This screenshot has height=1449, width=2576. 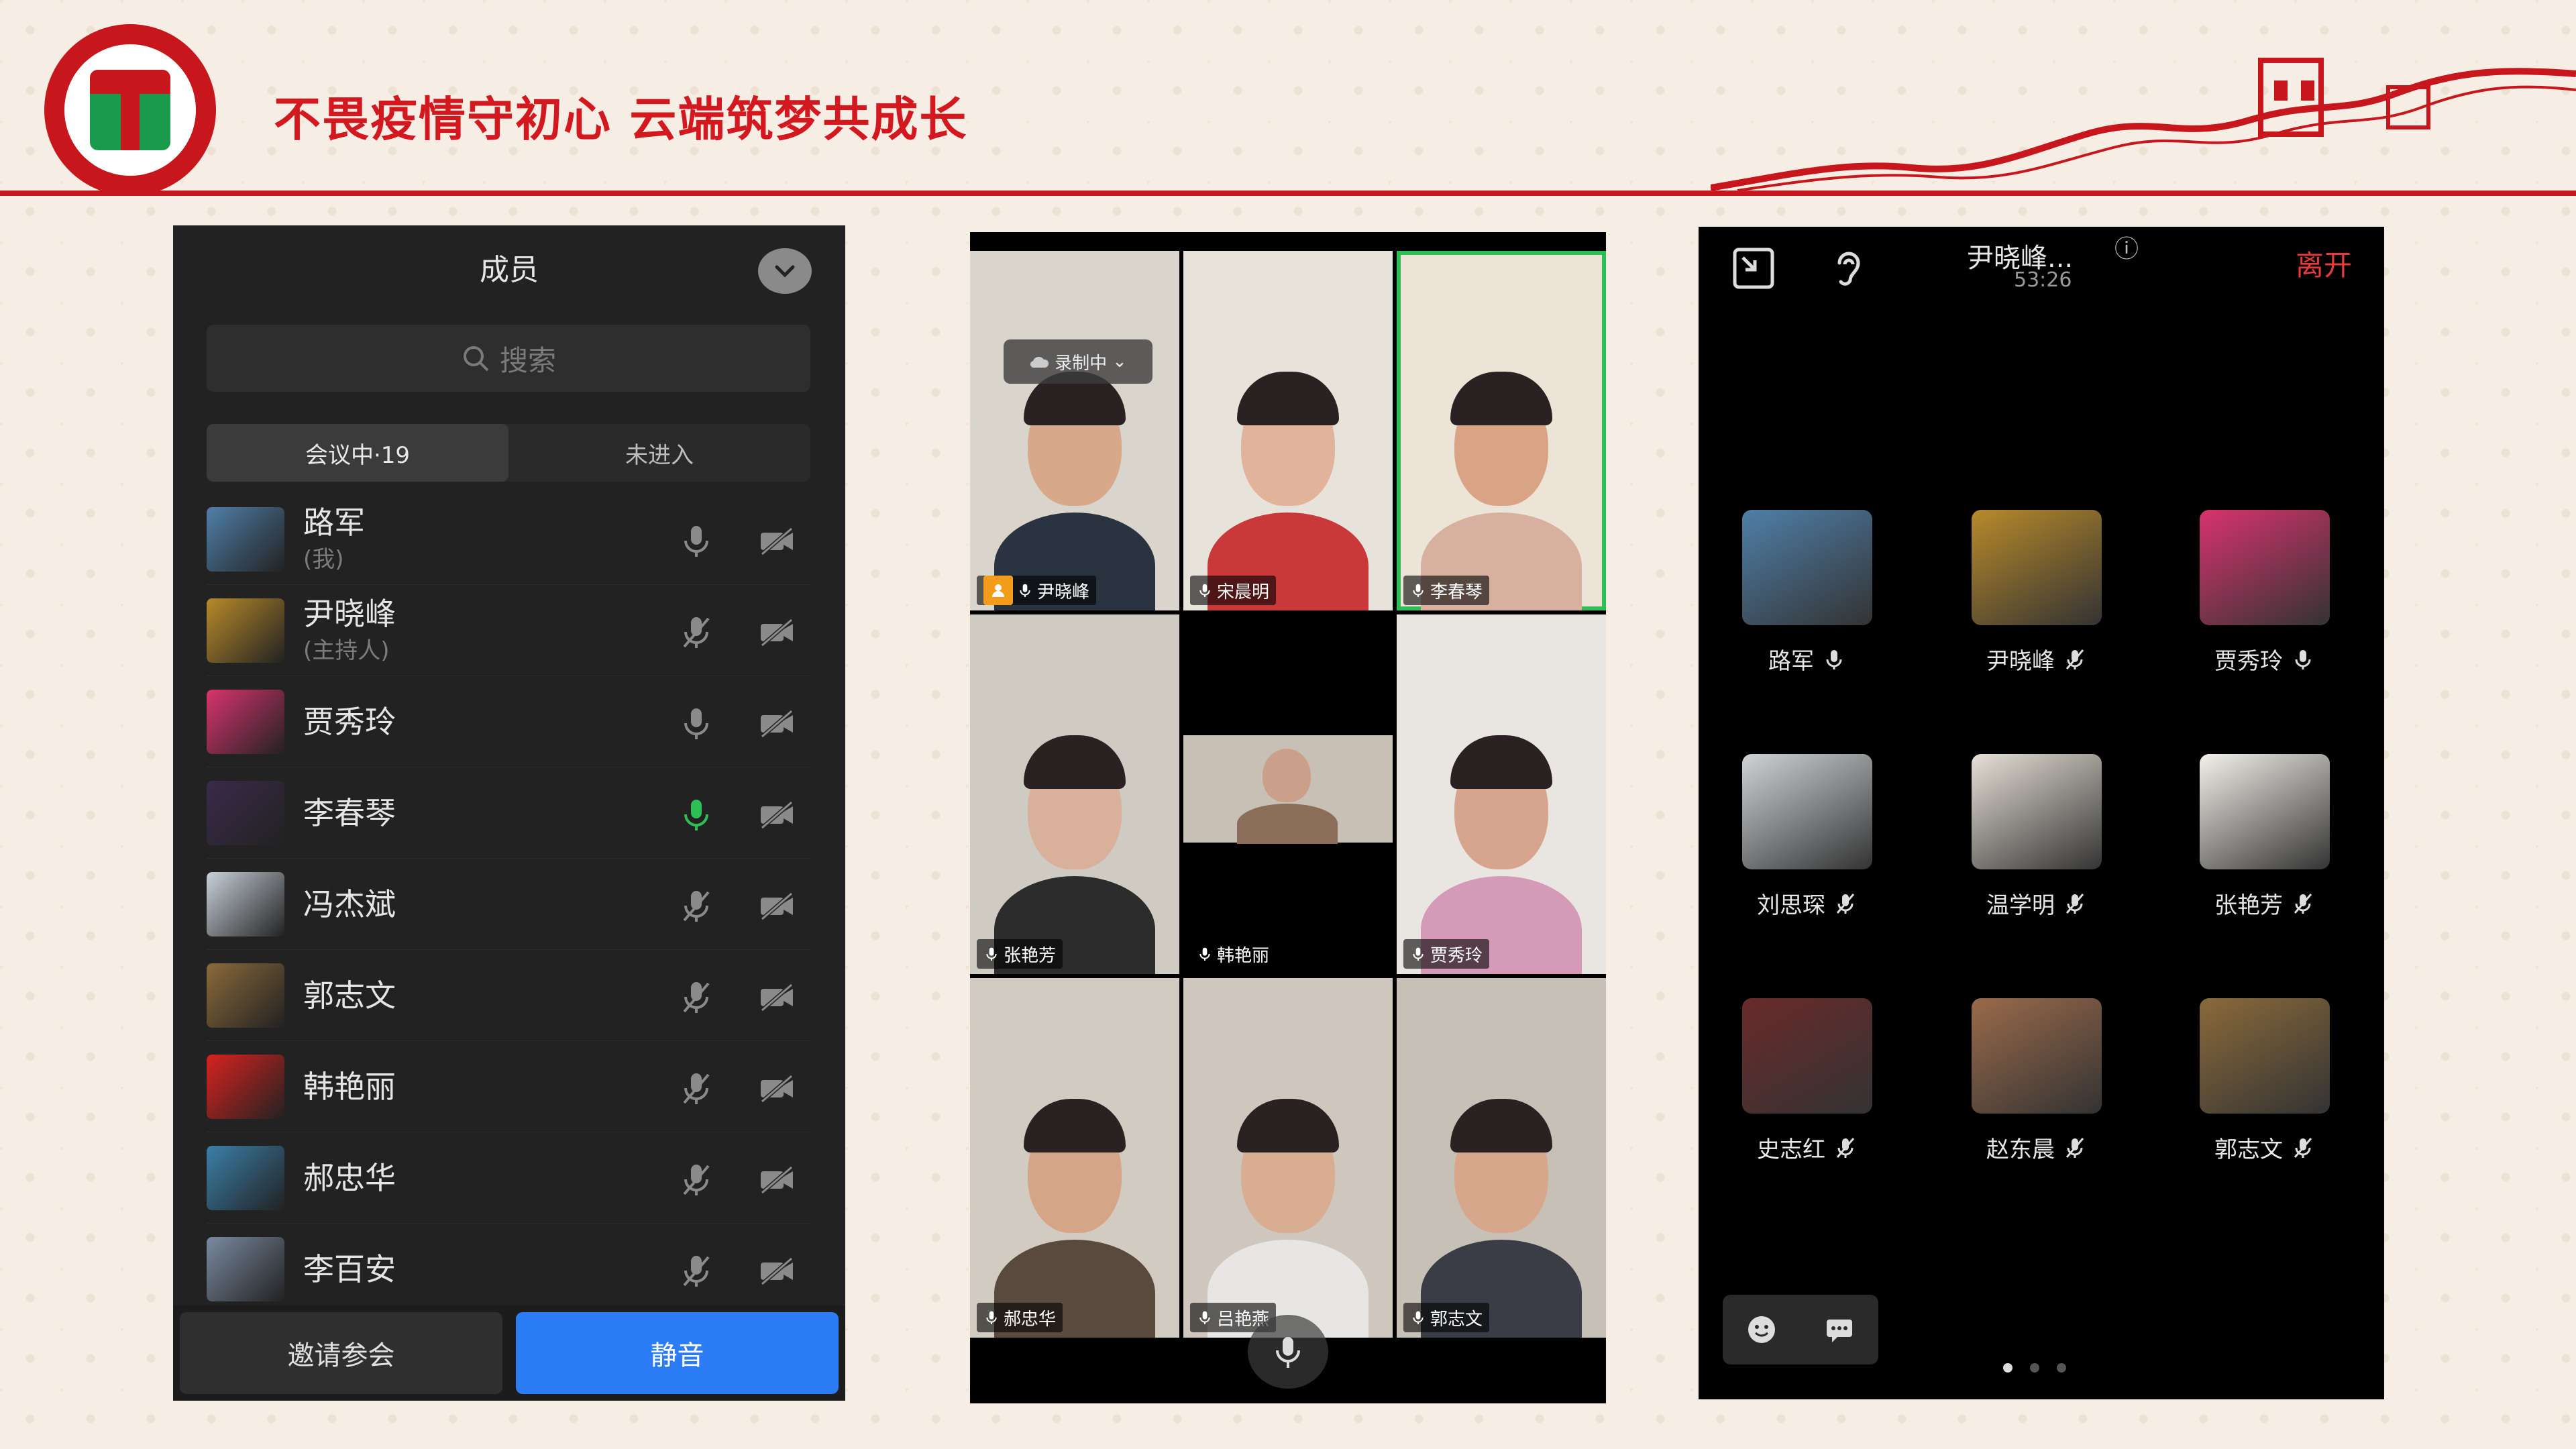 What do you see at coordinates (621, 119) in the screenshot?
I see `slide-title: 不畏疫情守初心 云端筑梦共成长` at bounding box center [621, 119].